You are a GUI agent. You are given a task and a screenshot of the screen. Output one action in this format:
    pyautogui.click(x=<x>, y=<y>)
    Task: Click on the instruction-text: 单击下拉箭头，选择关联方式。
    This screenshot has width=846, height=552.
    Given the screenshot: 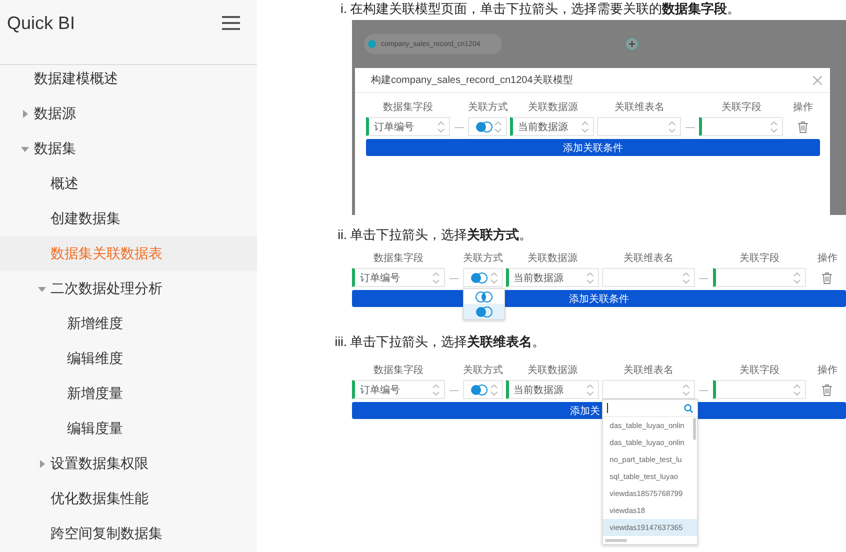 What is the action you would take?
    pyautogui.click(x=441, y=235)
    